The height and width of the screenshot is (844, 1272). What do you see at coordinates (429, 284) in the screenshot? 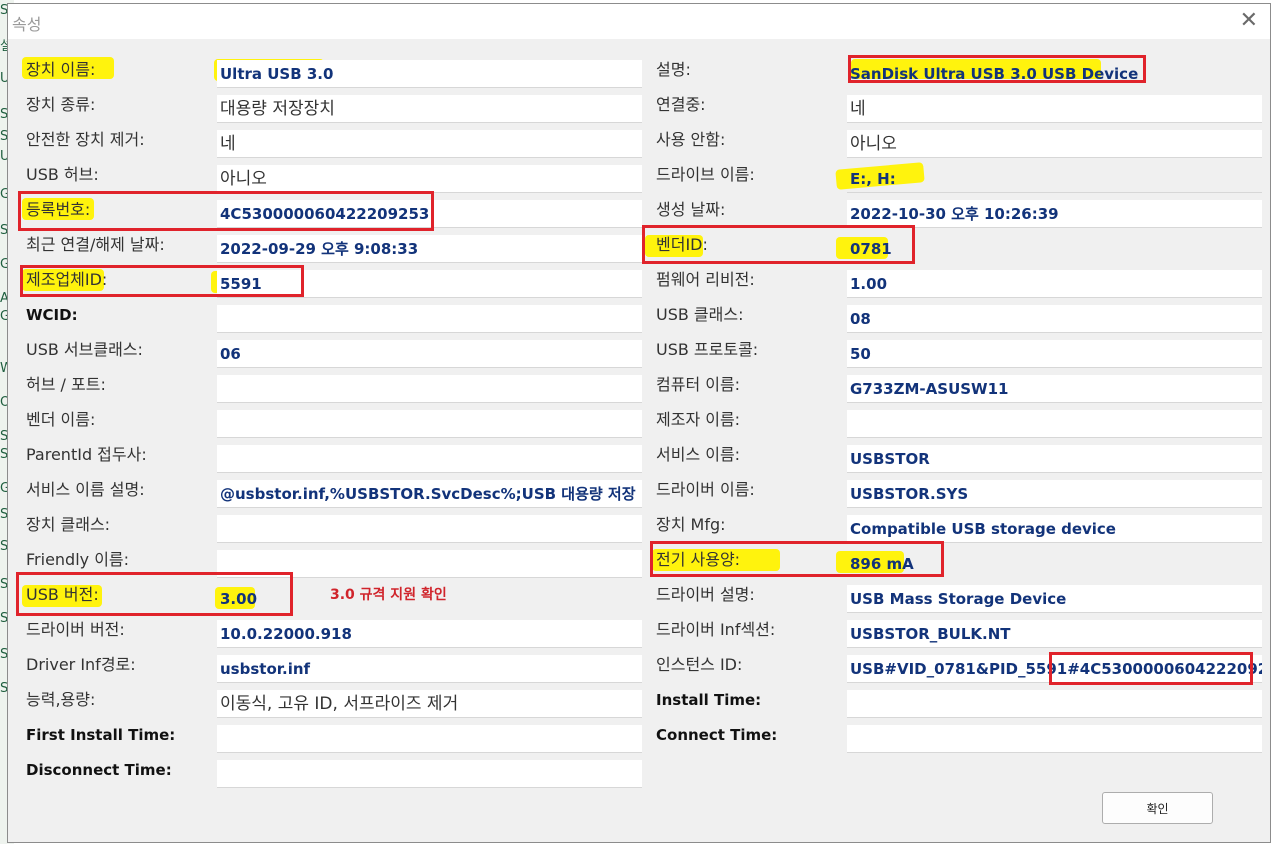
I see `field-value: 5591` at bounding box center [429, 284].